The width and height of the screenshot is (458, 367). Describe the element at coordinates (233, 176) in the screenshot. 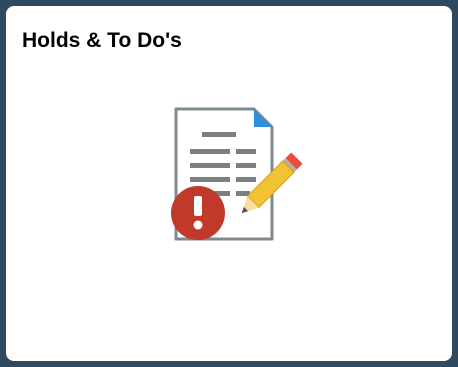

I see `document-pencil-alert-icon` at that location.